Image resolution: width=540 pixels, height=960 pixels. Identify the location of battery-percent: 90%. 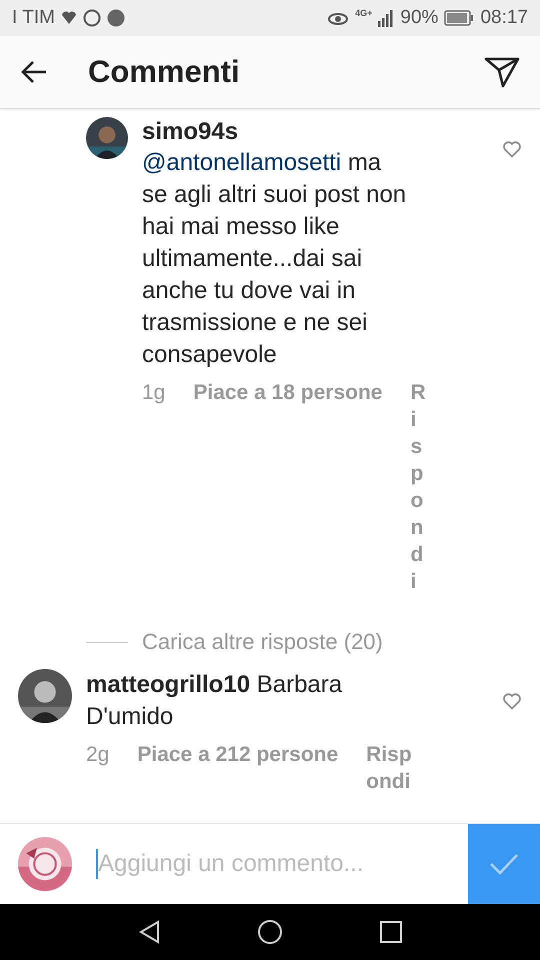
(419, 18).